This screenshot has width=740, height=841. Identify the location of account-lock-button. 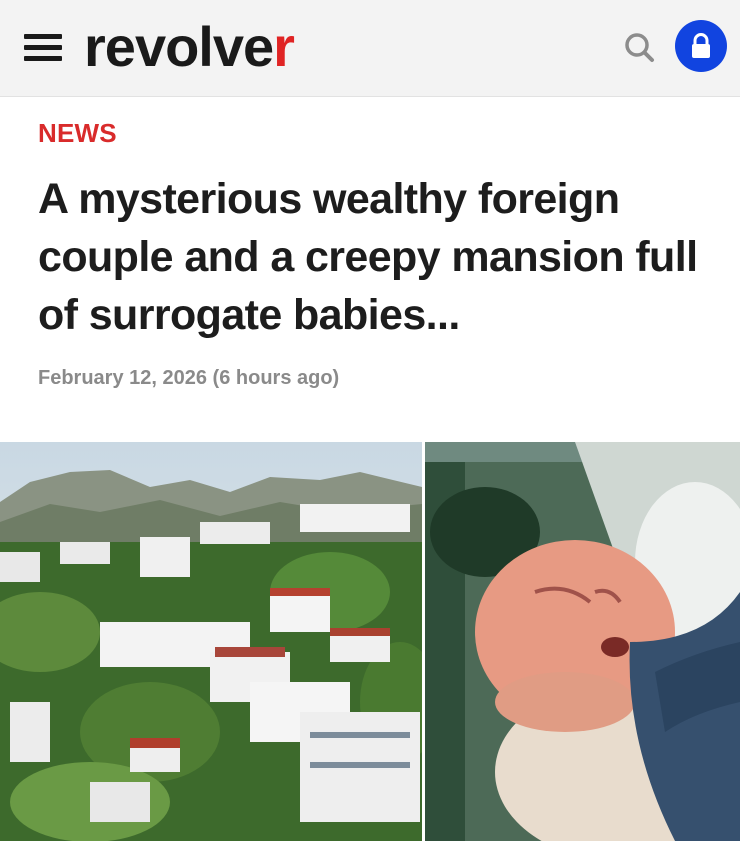
(701, 46).